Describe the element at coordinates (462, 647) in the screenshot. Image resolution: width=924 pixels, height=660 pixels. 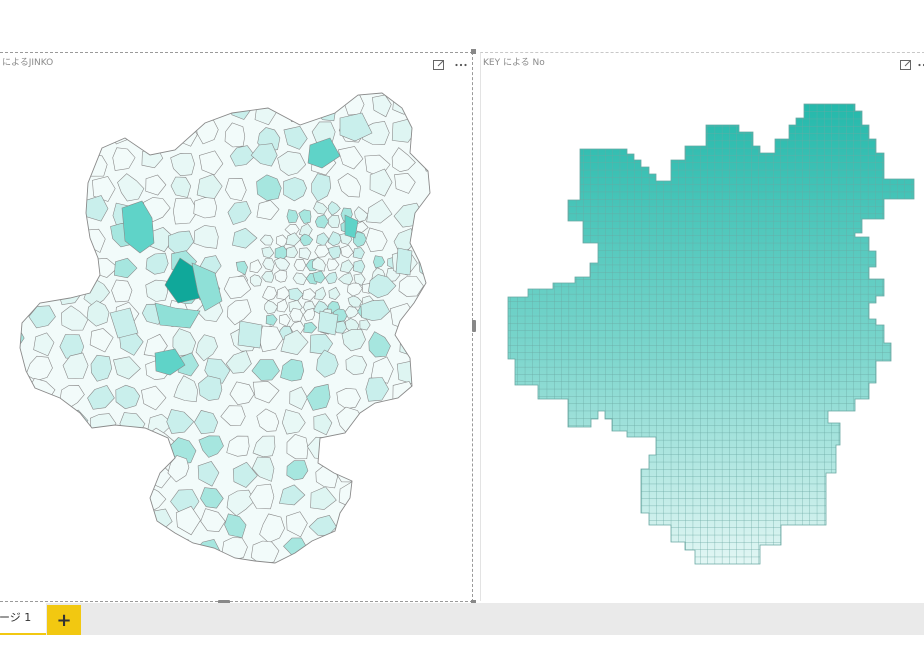
I see `status-area` at that location.